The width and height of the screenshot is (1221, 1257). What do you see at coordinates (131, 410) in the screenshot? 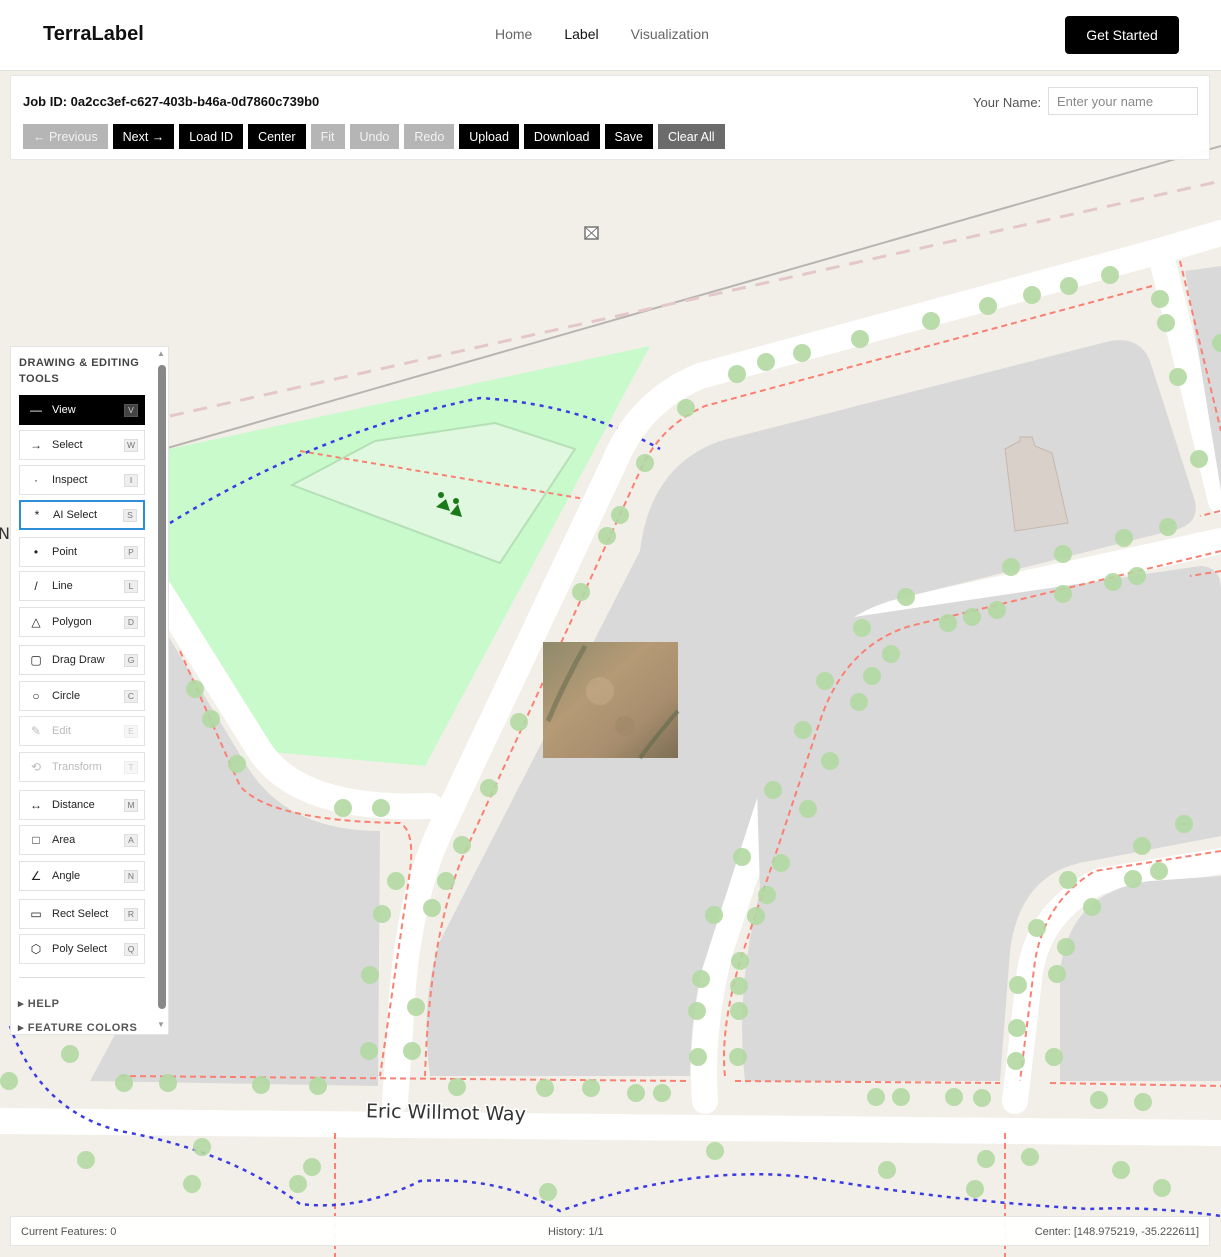
I see `shortcut-key-badge: V` at bounding box center [131, 410].